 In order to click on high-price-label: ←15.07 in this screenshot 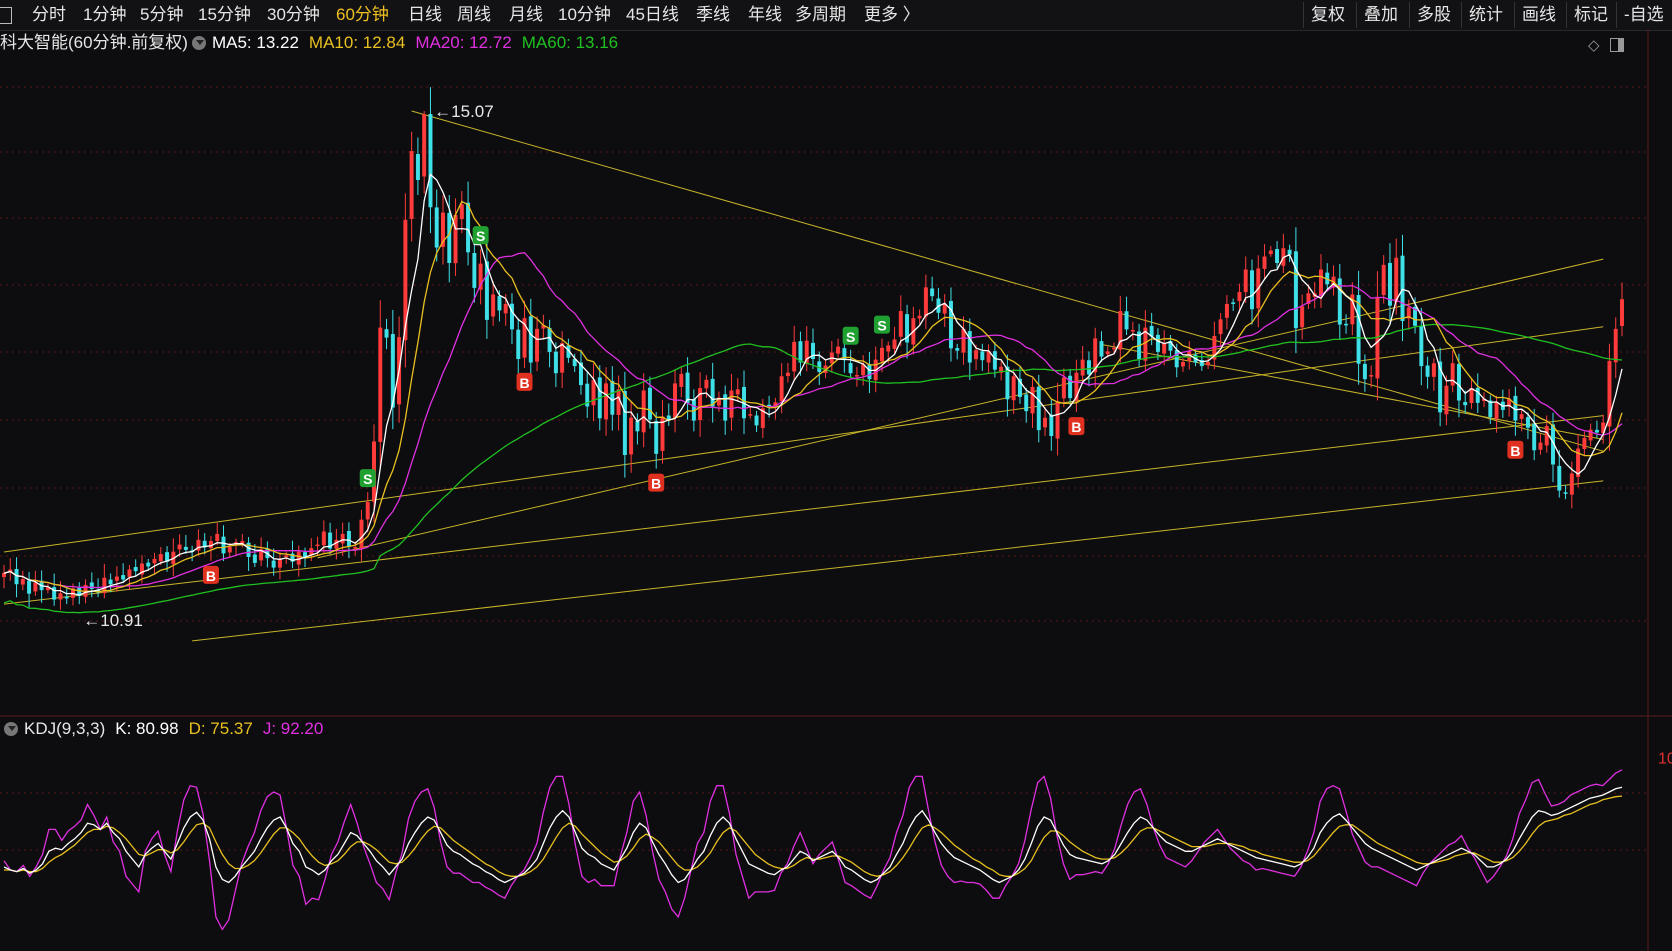, I will do `click(464, 111)`.